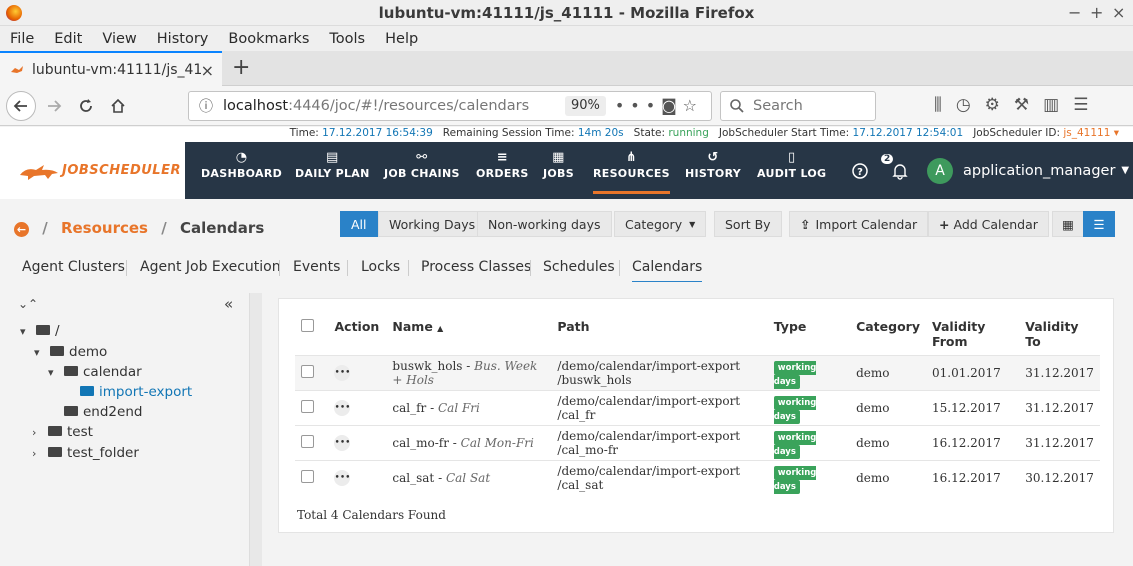  Describe the element at coordinates (420, 443) in the screenshot. I see `calendar-name: cal_mo-fr` at that location.